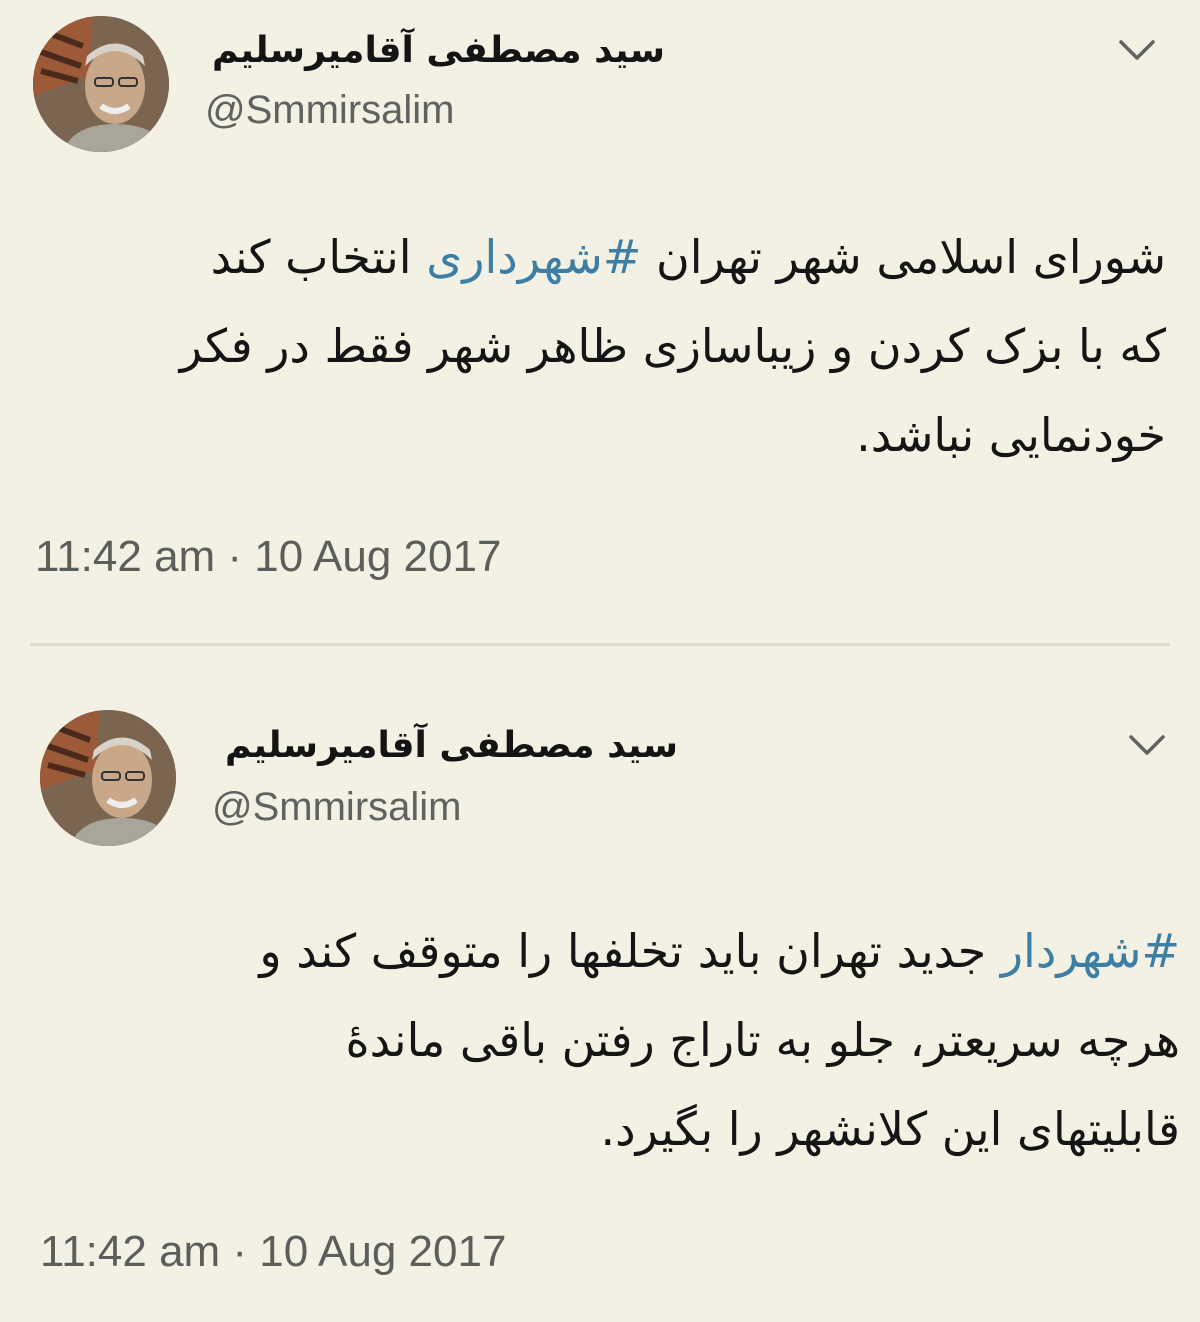 The width and height of the screenshot is (1200, 1322). Describe the element at coordinates (1011, 435) in the screenshot. I see `tweet-text-line: خودنمایی نباشد.` at that location.